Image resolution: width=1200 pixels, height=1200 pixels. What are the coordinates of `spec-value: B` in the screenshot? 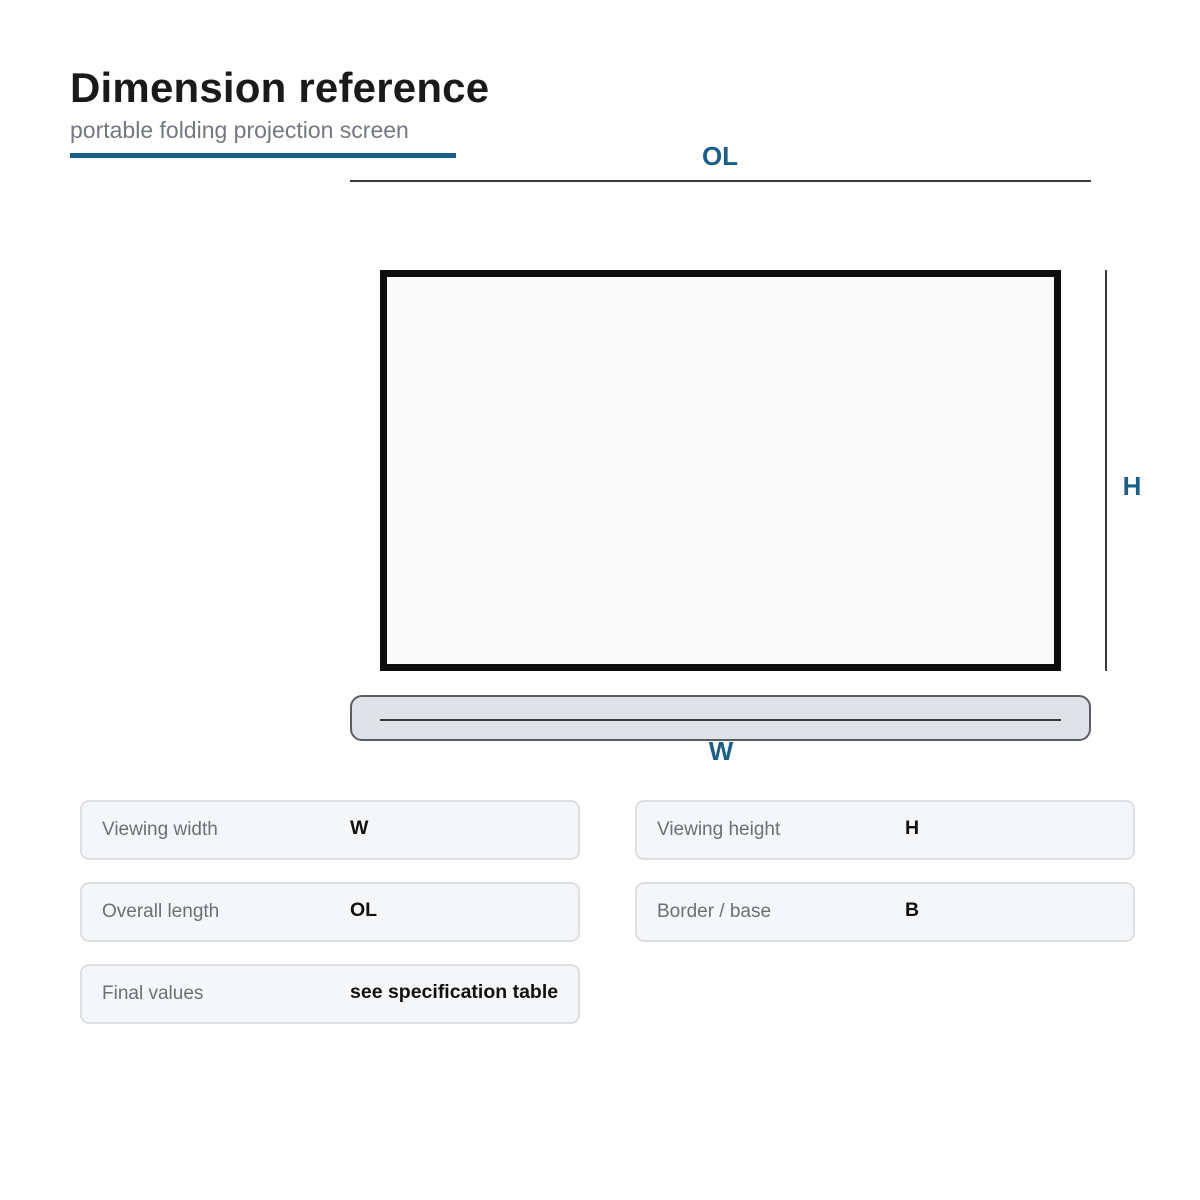 It's located at (912, 910).